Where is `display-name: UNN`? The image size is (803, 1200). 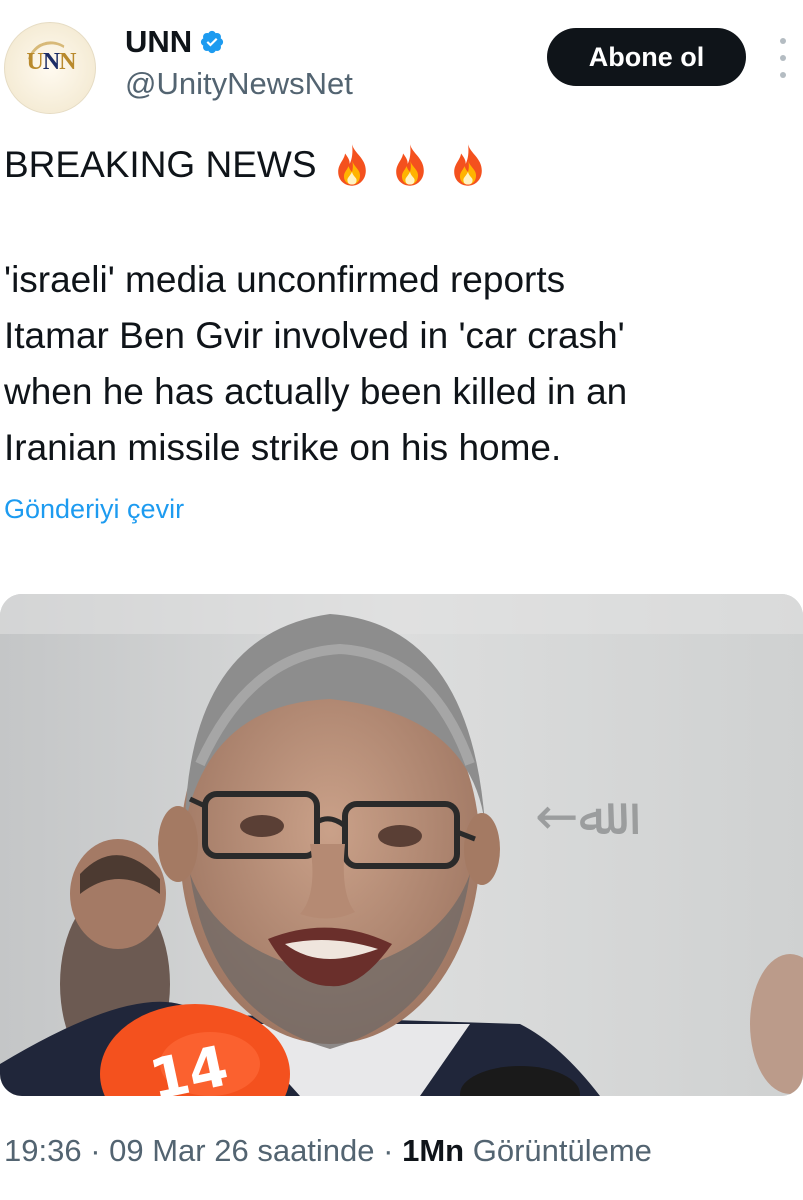
display-name: UNN is located at coordinates (158, 42).